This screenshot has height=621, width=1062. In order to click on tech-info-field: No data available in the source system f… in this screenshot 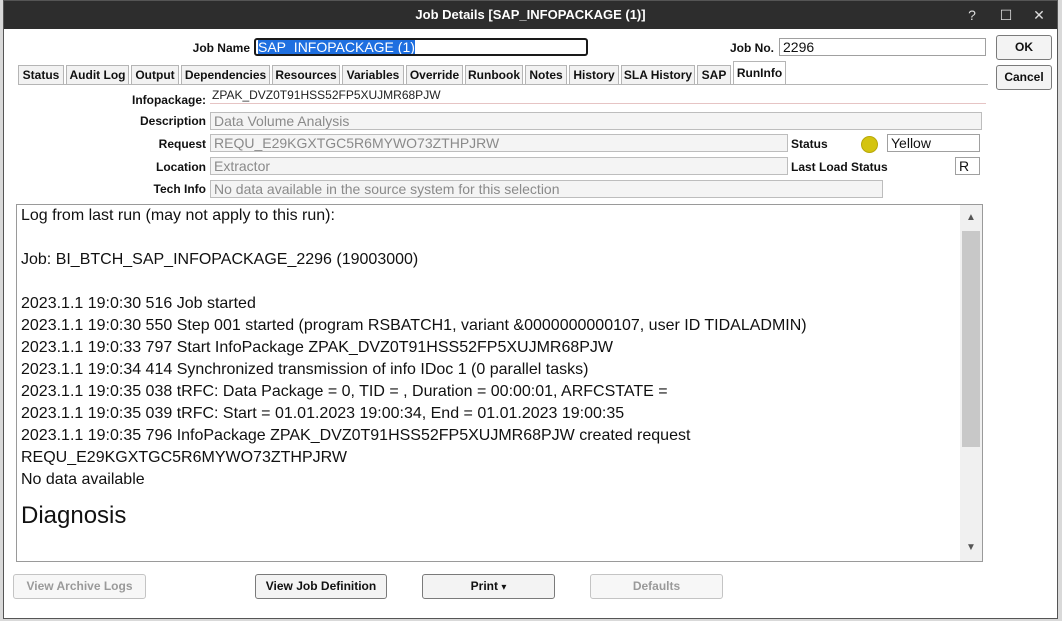, I will do `click(546, 189)`.